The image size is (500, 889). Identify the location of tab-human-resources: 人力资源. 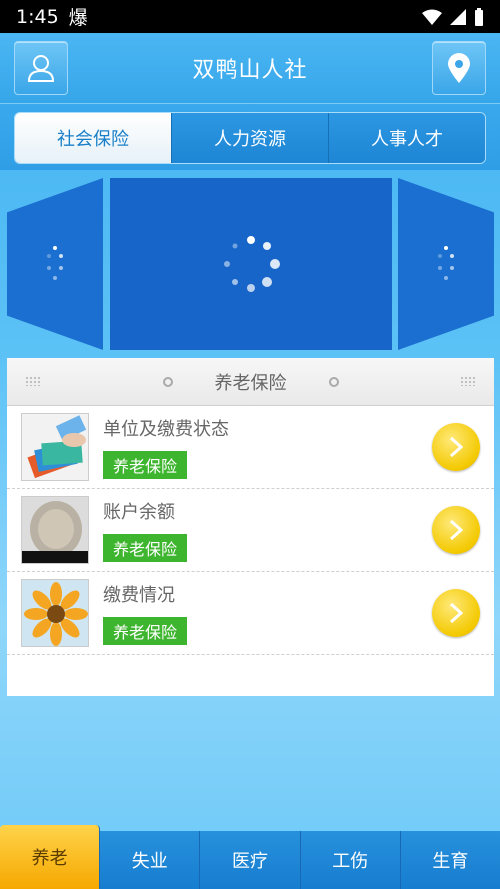
(250, 138).